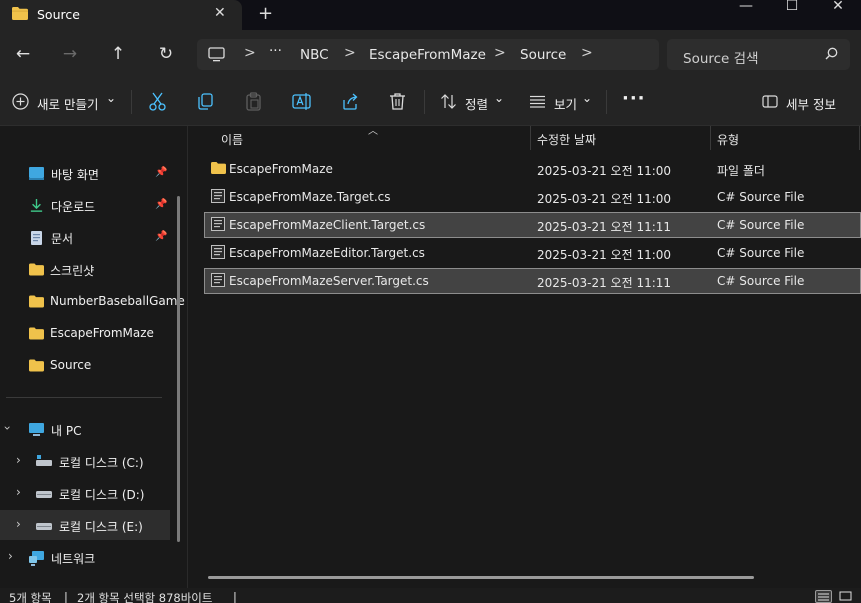  What do you see at coordinates (71, 365) in the screenshot?
I see `sidebar-item-label: Source` at bounding box center [71, 365].